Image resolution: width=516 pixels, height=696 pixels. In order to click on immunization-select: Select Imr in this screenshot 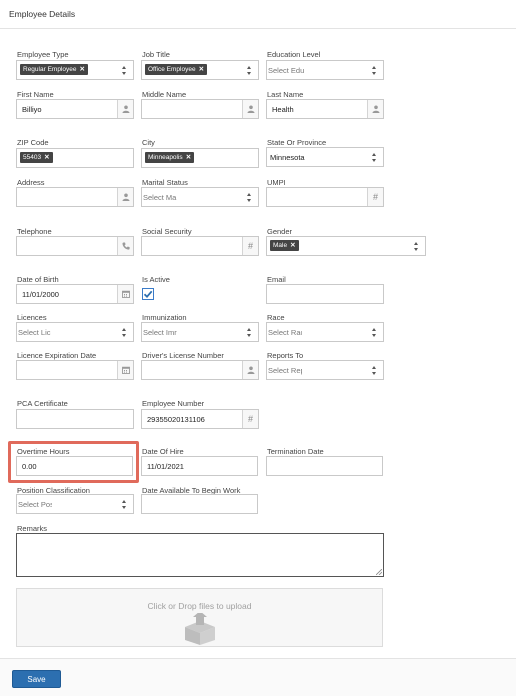, I will do `click(200, 332)`.